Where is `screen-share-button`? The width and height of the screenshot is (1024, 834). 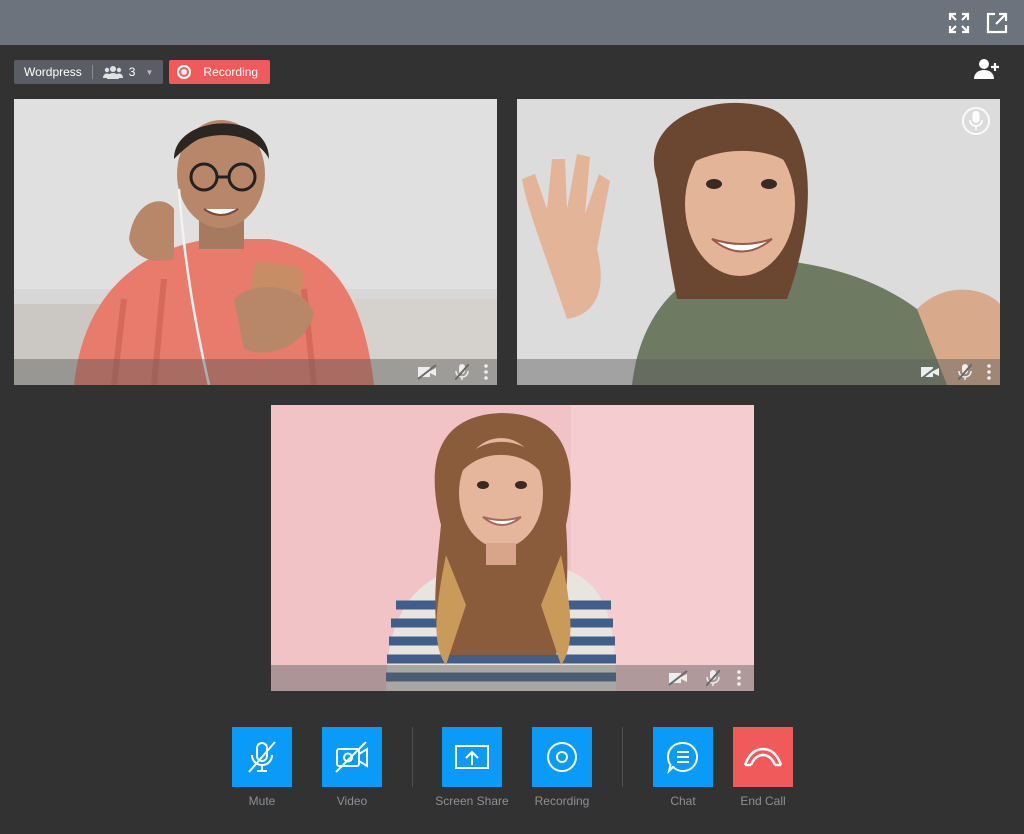
screen-share-button is located at coordinates (472, 757).